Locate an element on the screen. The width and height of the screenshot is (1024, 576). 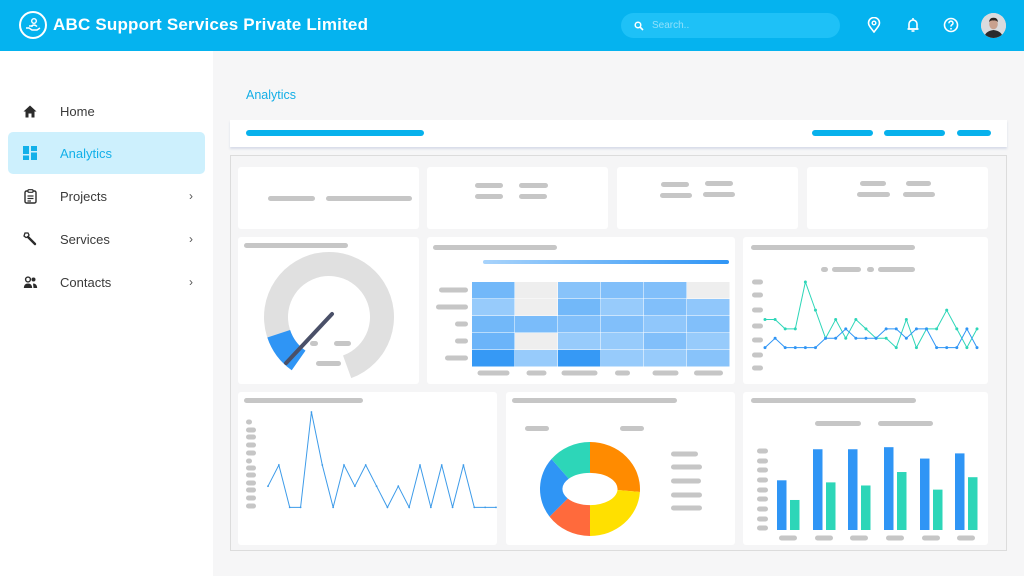
sidebar-item-services: Services › is located at coordinates (106, 239).